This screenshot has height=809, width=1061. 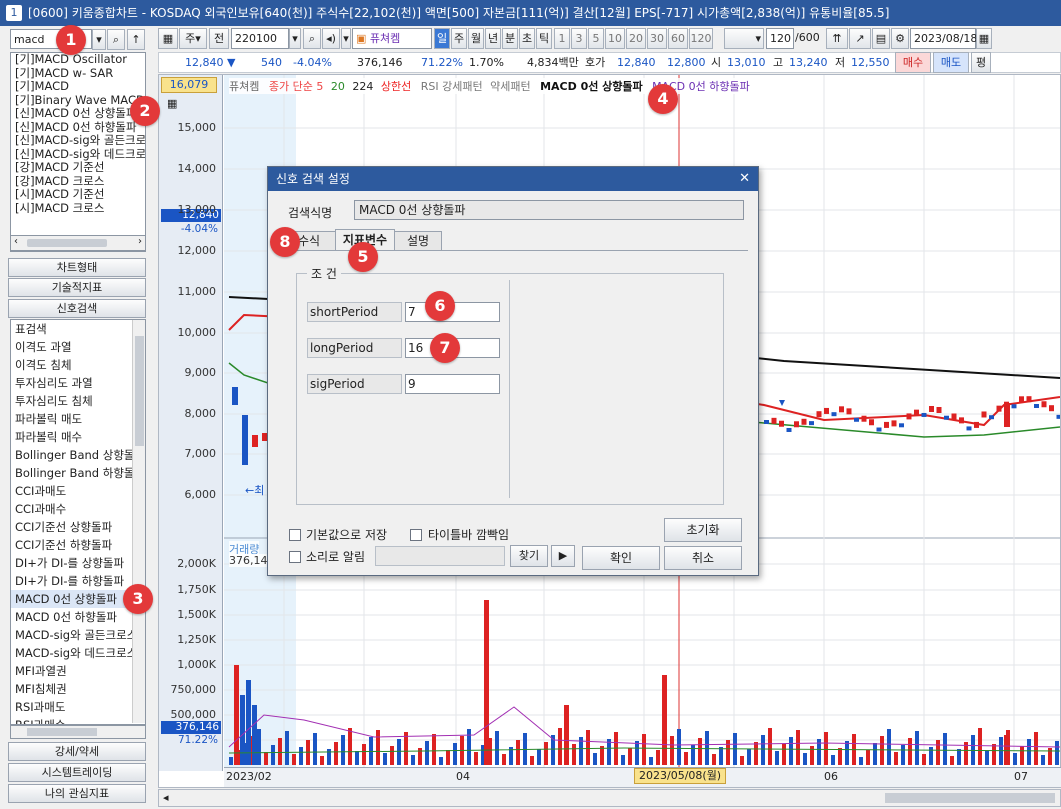 I want to click on settings-button: ⚙, so click(x=900, y=38).